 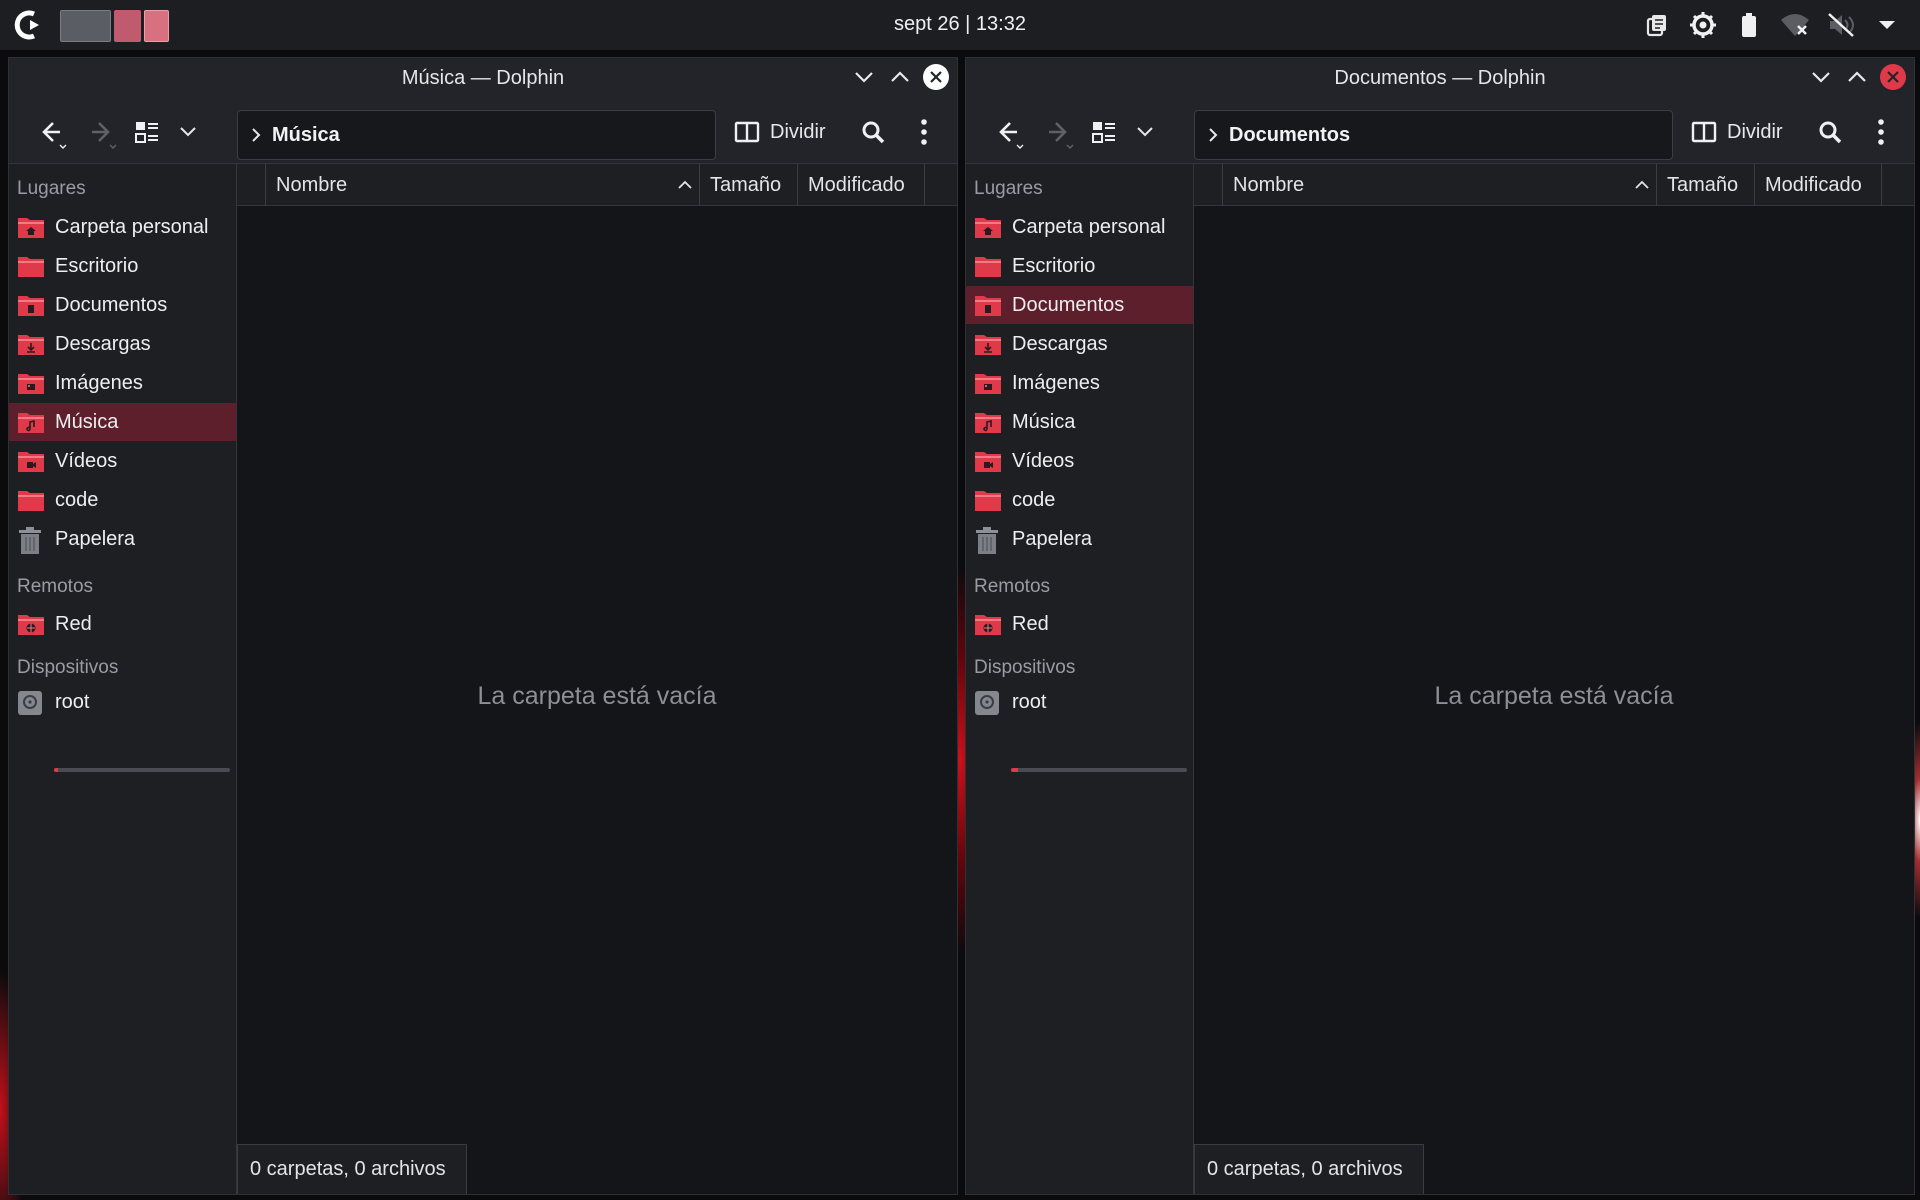 What do you see at coordinates (1887, 25) in the screenshot?
I see `tray-expand-icon` at bounding box center [1887, 25].